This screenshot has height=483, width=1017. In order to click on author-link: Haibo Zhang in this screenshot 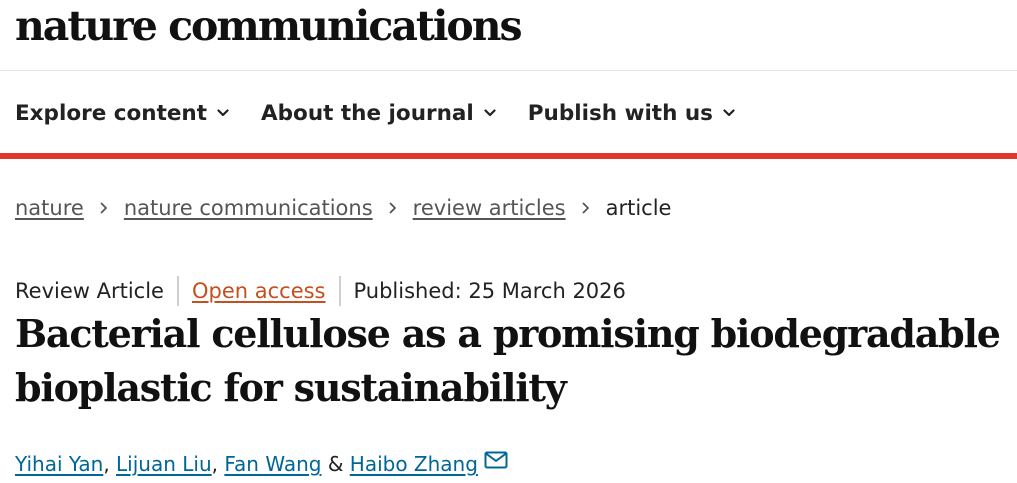, I will do `click(414, 464)`.